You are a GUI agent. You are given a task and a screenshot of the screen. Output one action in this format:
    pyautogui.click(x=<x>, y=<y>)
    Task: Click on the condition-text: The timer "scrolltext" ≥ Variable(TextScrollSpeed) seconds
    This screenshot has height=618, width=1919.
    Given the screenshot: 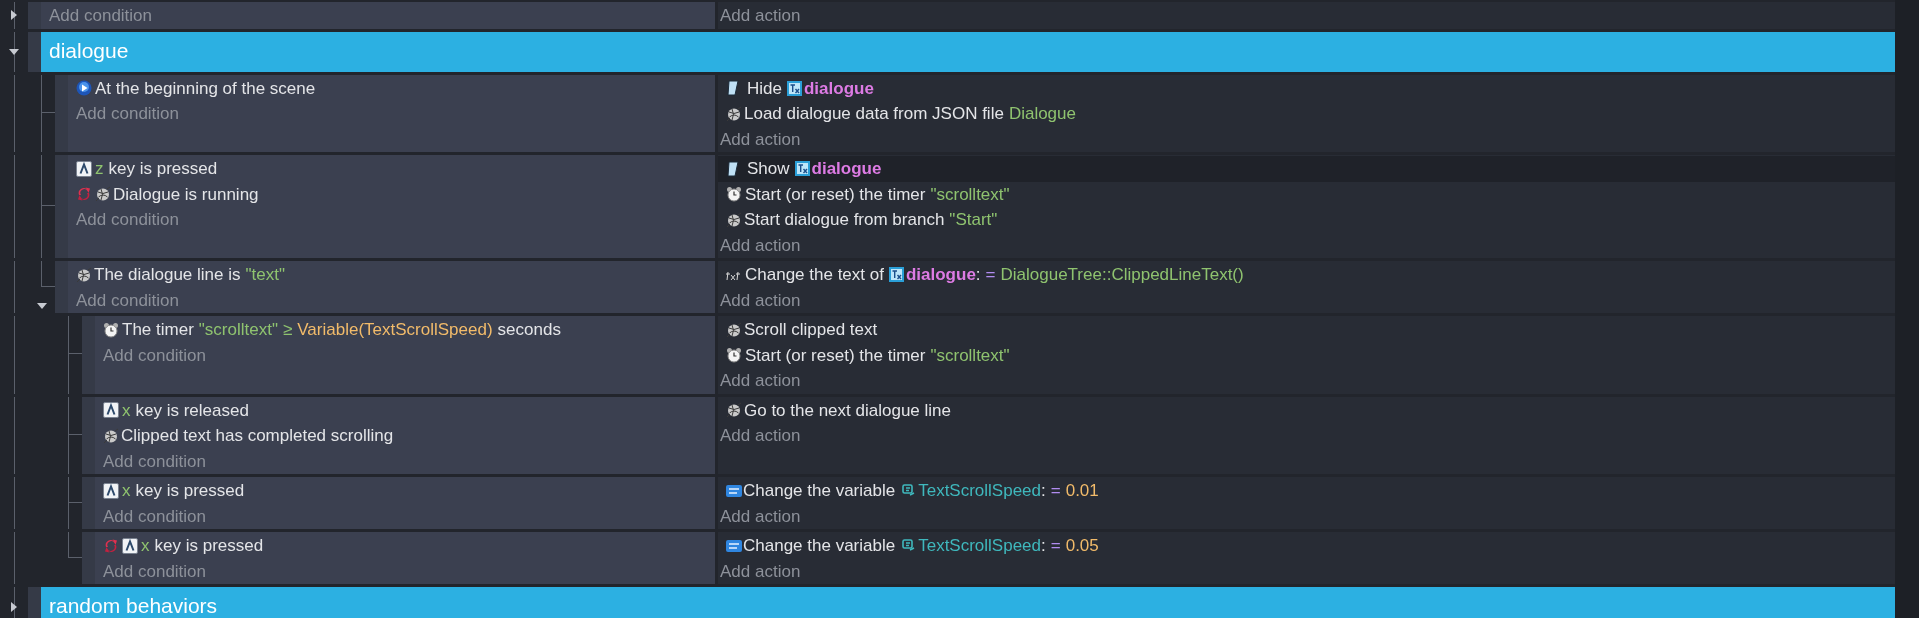 What is the action you would take?
    pyautogui.click(x=341, y=330)
    